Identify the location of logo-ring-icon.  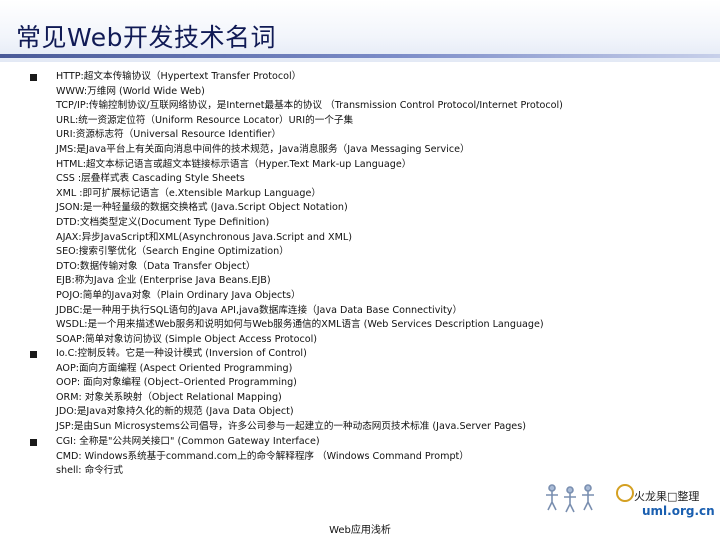
(625, 493).